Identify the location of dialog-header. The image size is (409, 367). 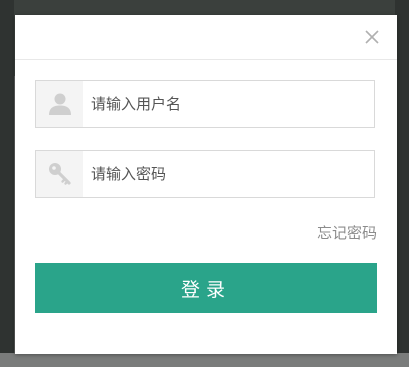
(206, 37).